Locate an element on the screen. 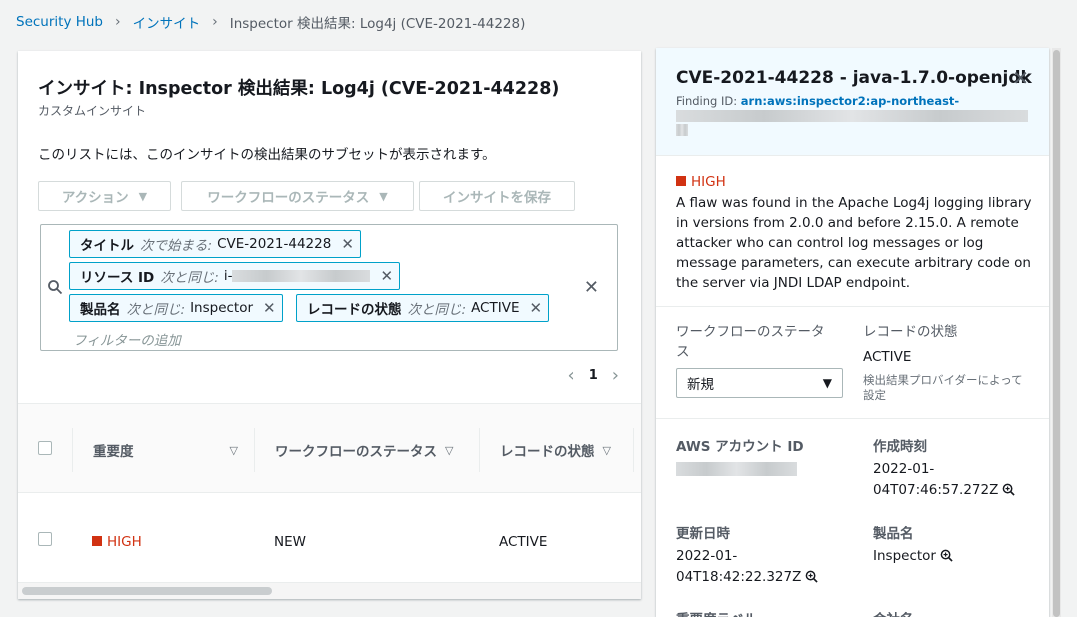 This screenshot has height=617, width=1077. created-at-label: 作成時刻 is located at coordinates (900, 447).